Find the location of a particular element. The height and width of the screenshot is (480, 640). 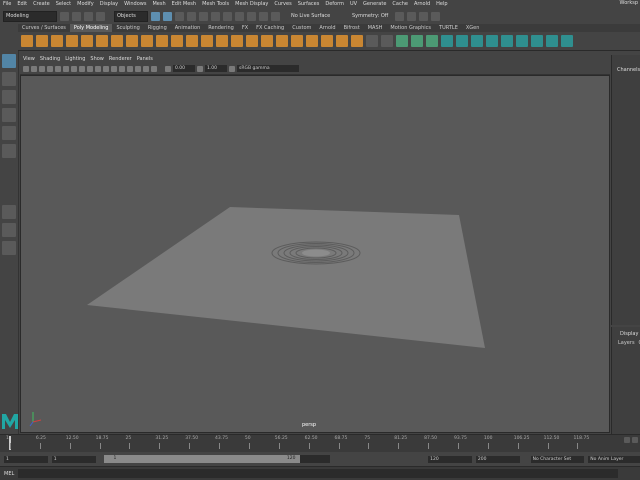

shelf-bridge-icon is located at coordinates (267, 41).